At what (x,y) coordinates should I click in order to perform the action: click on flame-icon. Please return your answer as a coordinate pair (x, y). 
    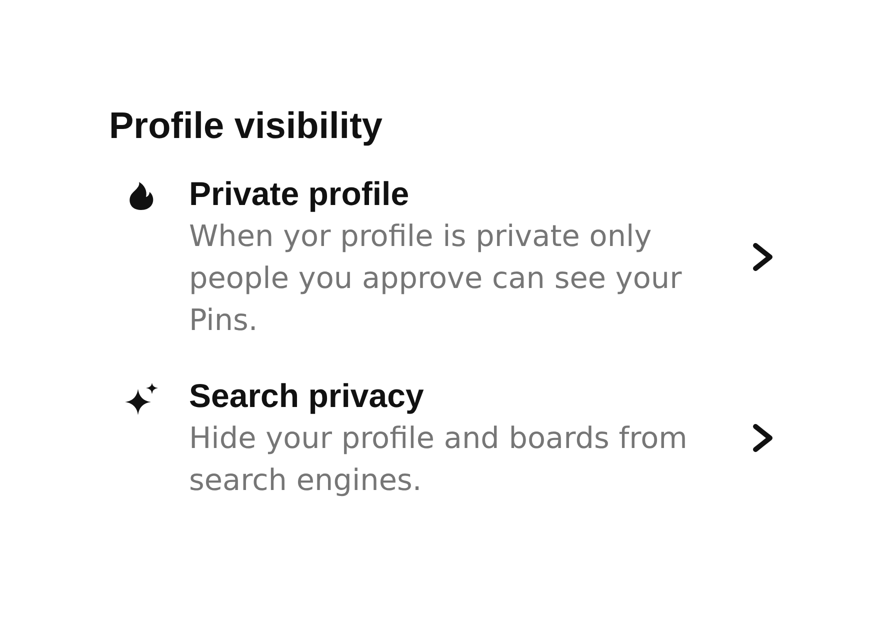
    Looking at the image, I should click on (141, 196).